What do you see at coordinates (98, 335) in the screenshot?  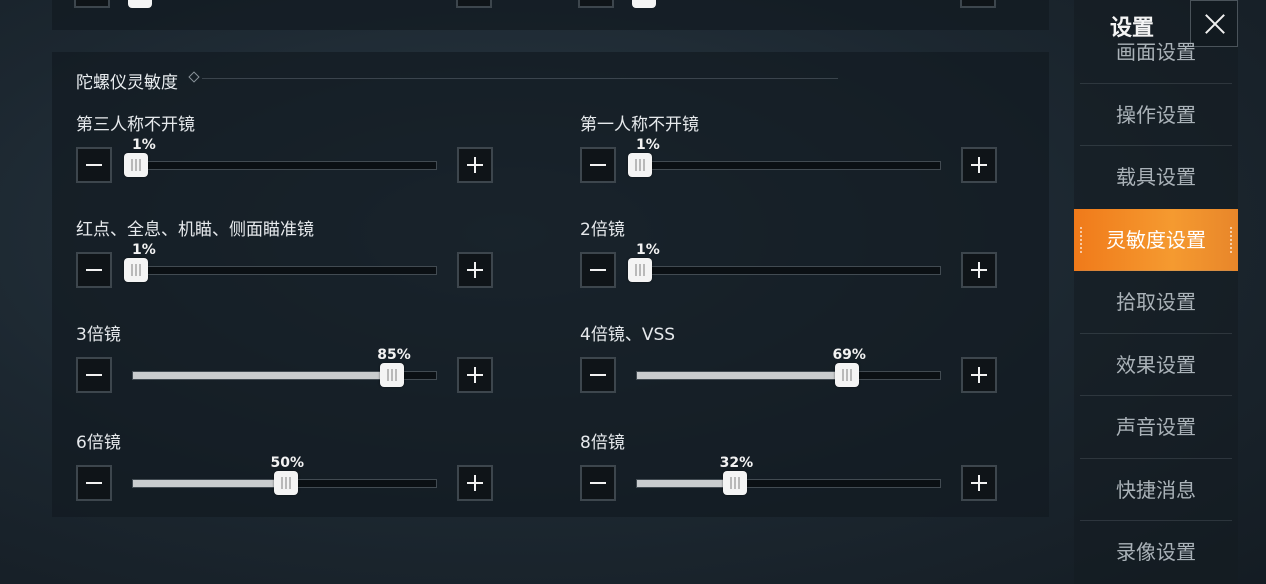 I see `slider-label: 3倍镜` at bounding box center [98, 335].